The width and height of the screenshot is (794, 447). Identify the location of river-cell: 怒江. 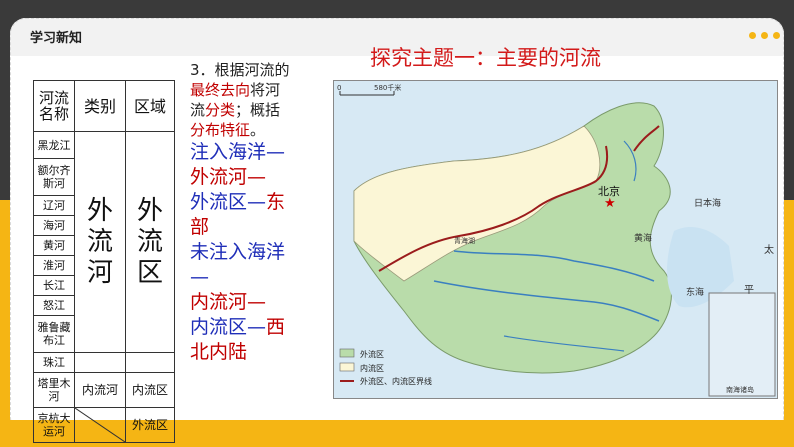
(54, 305).